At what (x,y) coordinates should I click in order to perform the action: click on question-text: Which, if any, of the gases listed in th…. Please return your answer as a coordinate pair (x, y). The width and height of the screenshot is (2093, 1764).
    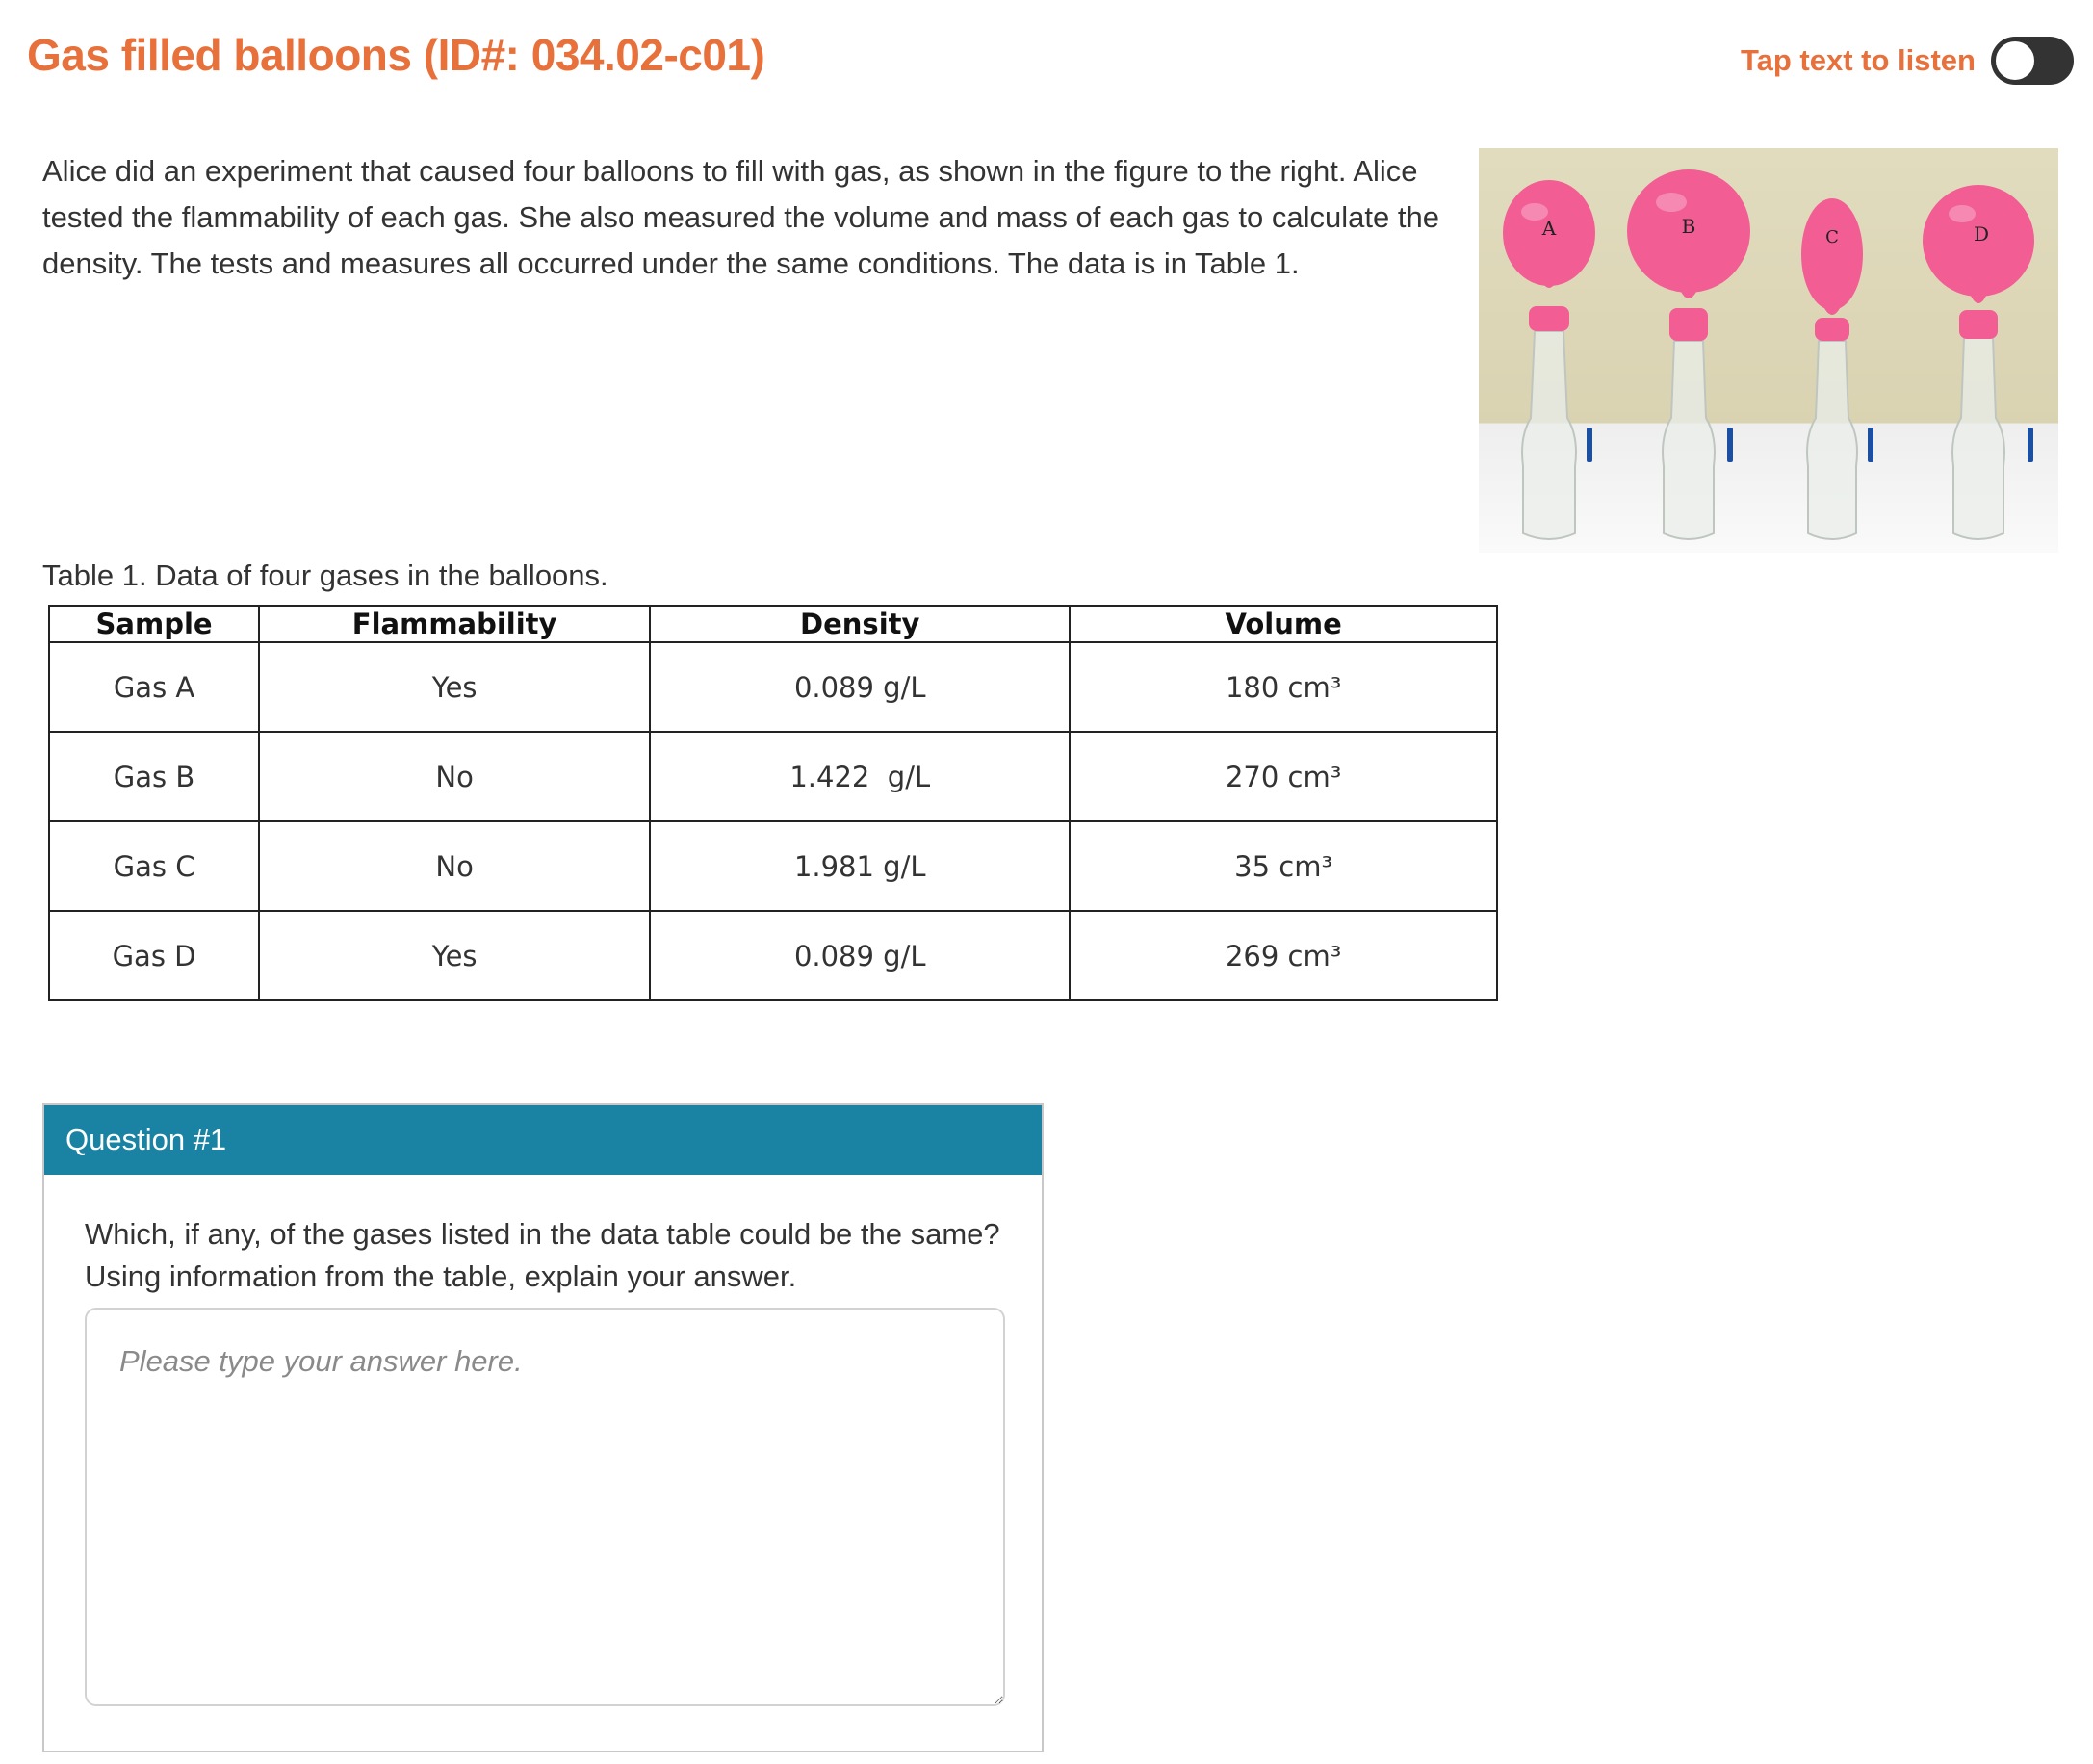
    Looking at the image, I should click on (542, 1255).